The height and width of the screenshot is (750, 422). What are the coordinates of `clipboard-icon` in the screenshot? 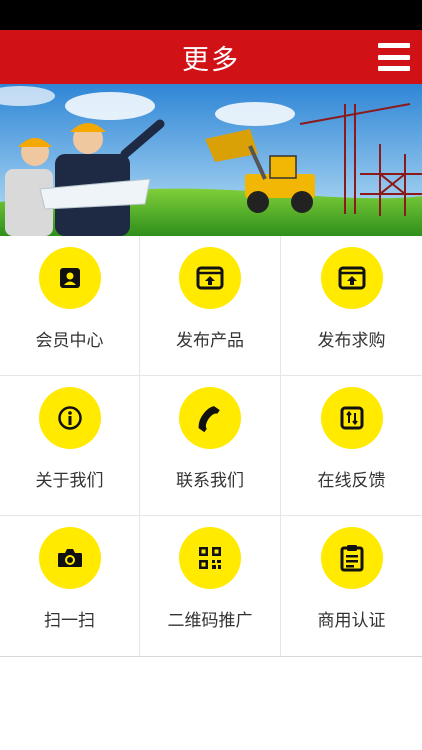 It's located at (351, 558).